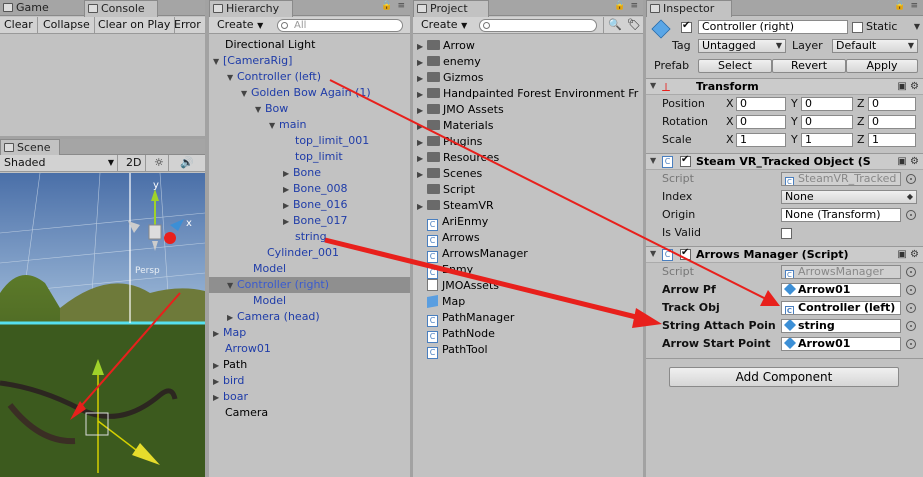  What do you see at coordinates (882, 66) in the screenshot?
I see `prefab-apply-button: Apply` at bounding box center [882, 66].